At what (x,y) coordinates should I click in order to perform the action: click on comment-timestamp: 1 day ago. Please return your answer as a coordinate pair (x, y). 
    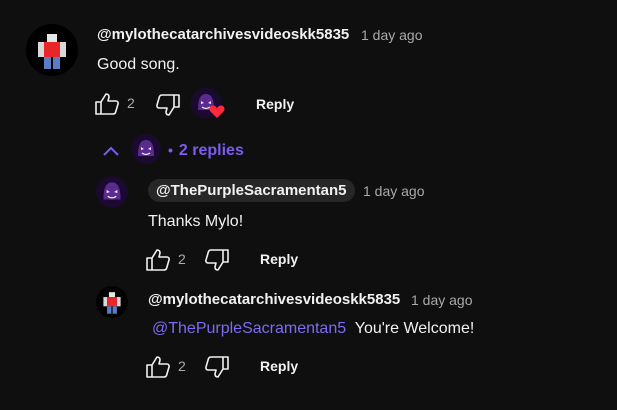
    Looking at the image, I should click on (392, 35).